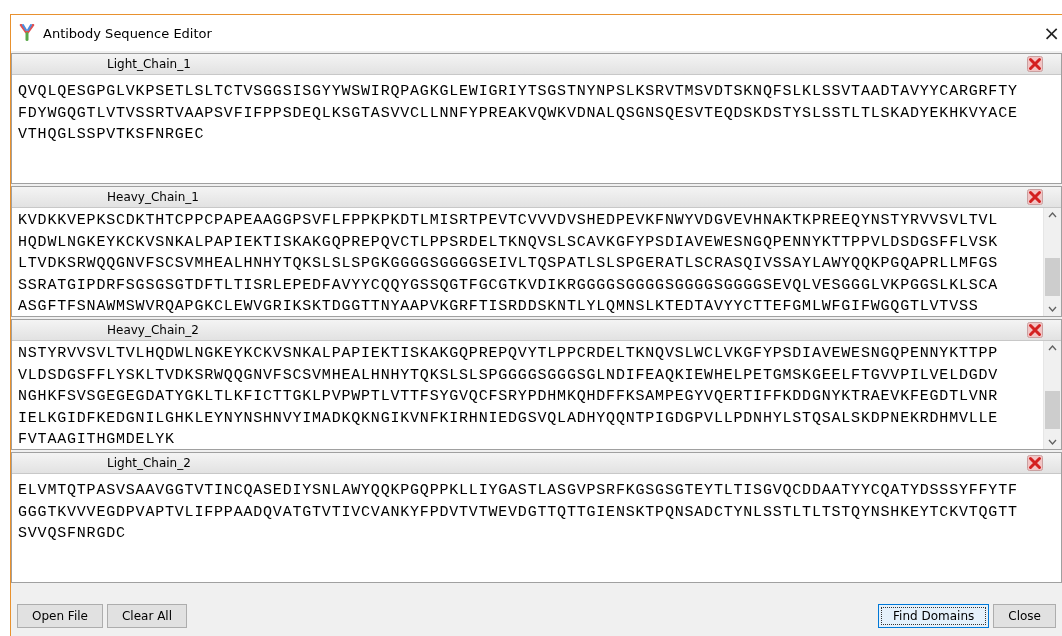 This screenshot has width=1062, height=636. Describe the element at coordinates (27, 33) in the screenshot. I see `antibody-logo-icon` at that location.